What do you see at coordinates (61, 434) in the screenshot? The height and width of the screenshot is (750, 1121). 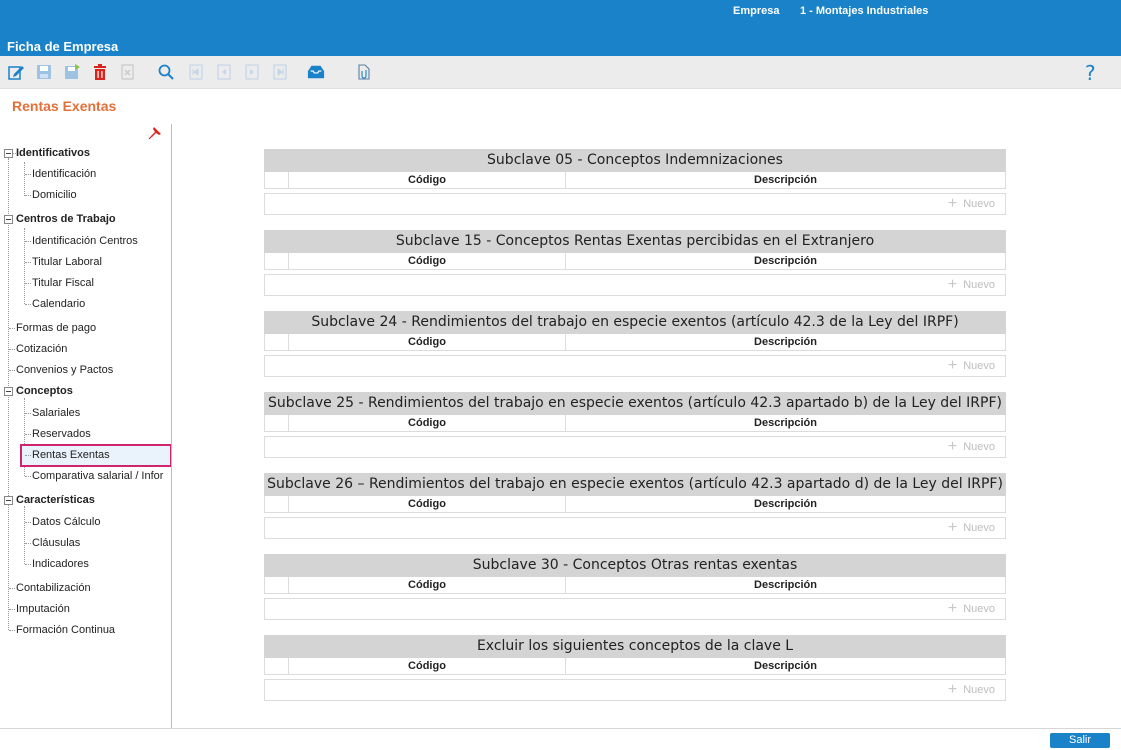 I see `tree-item-reservados: Reservados` at bounding box center [61, 434].